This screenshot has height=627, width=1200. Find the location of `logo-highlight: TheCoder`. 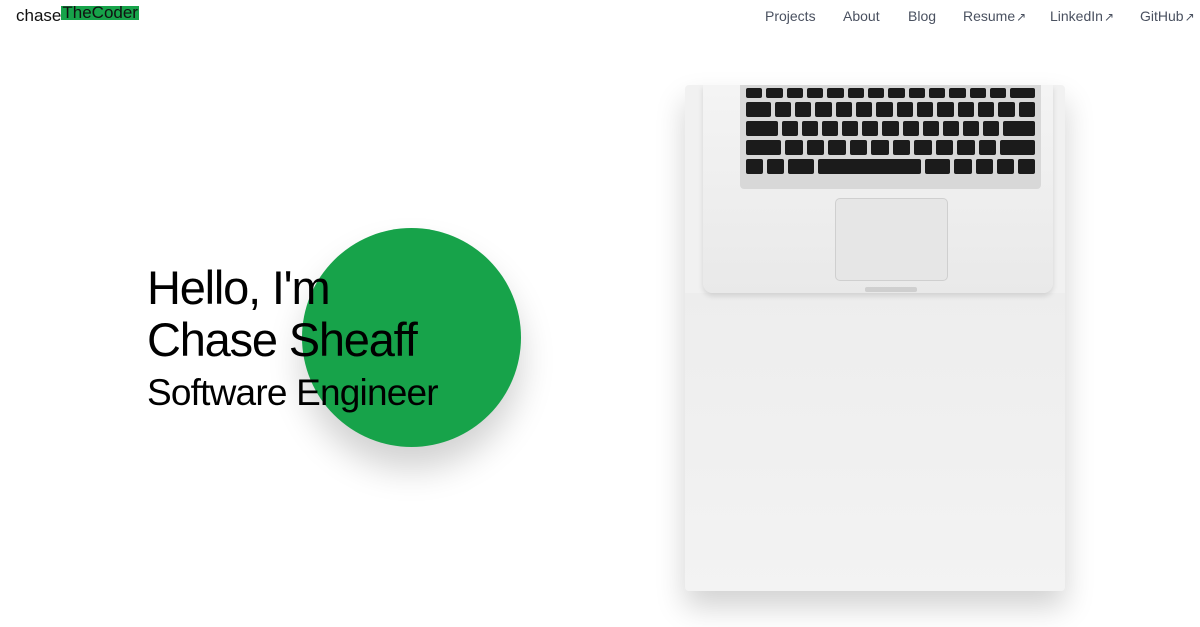

logo-highlight: TheCoder is located at coordinates (100, 12).